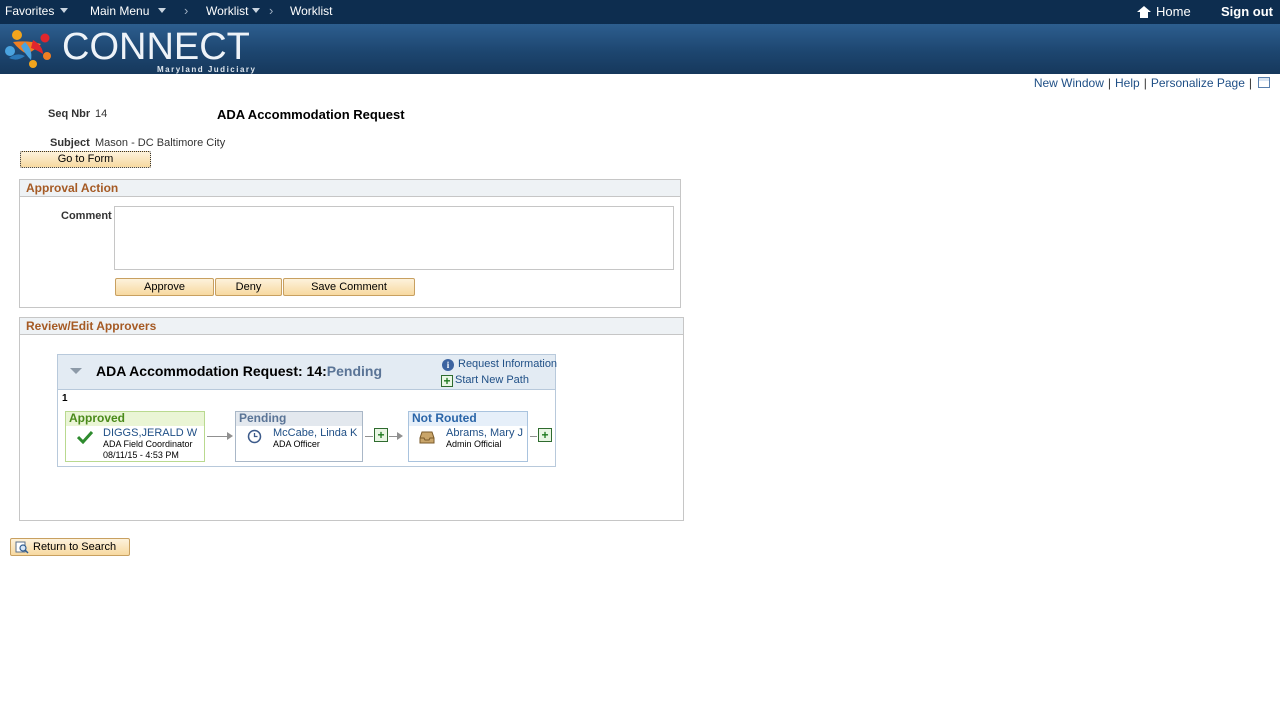 This screenshot has height=720, width=1280. I want to click on request-info-label: Request Information, so click(508, 364).